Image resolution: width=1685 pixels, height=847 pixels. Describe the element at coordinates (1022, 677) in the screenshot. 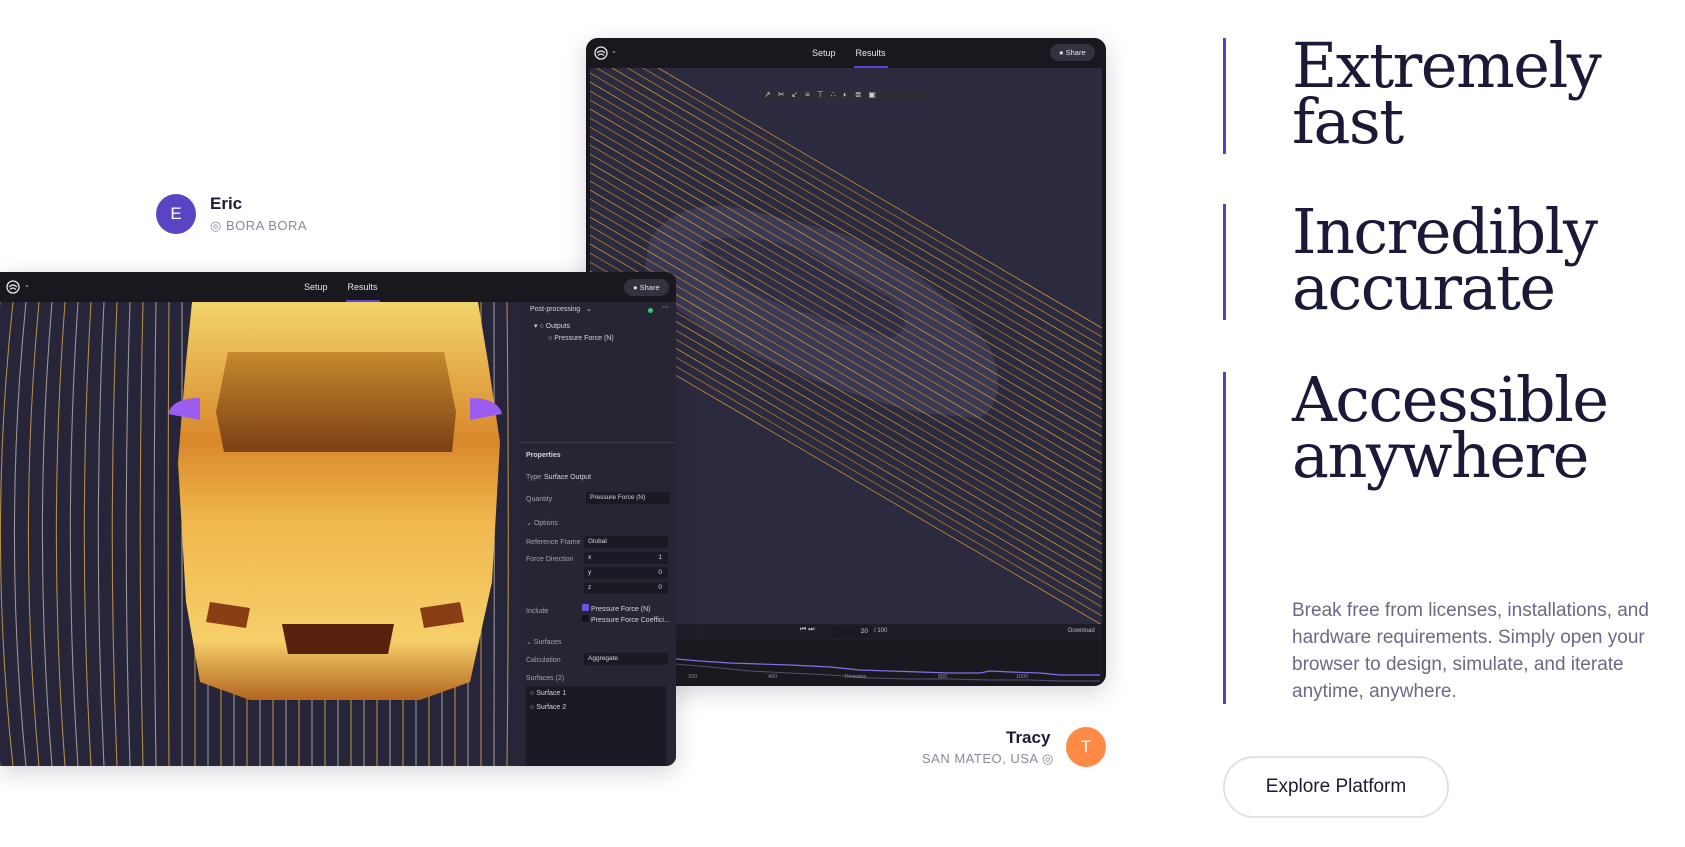

I see `tick-1000: 1000` at that location.